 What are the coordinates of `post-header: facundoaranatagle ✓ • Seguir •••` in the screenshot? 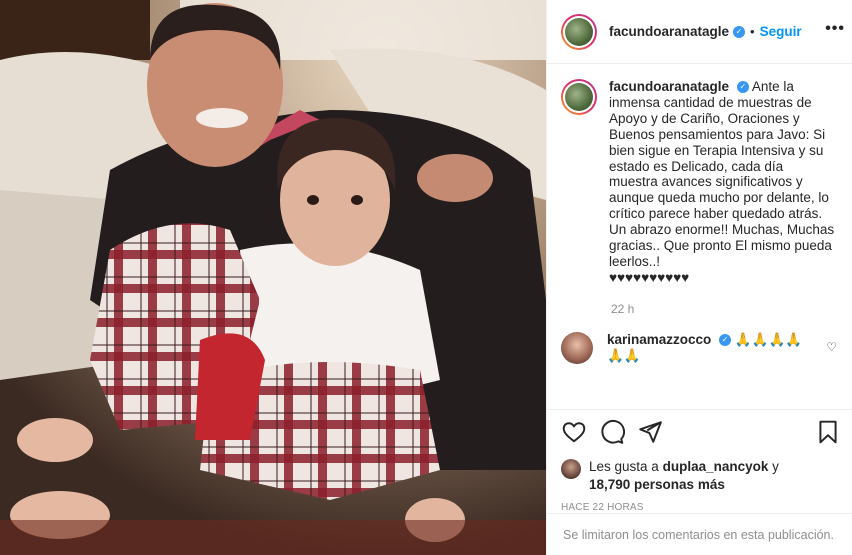 It's located at (699, 32).